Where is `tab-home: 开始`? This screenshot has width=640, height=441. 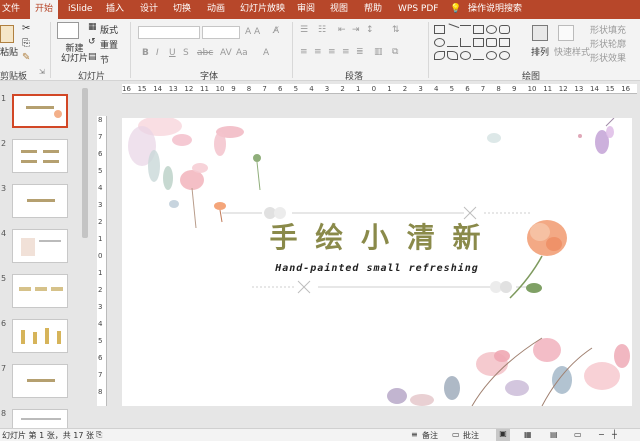
tab-home: 开始 is located at coordinates (44, 9).